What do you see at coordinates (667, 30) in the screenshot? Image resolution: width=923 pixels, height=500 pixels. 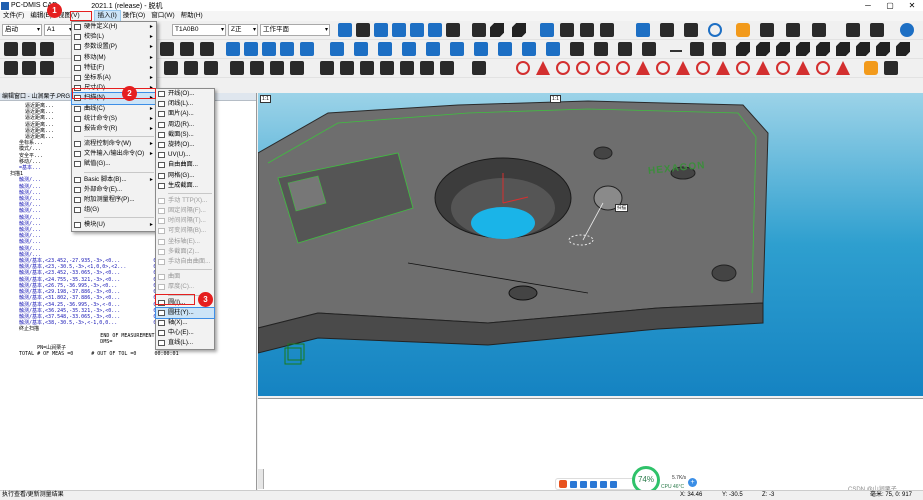 I see `ruler-icon` at bounding box center [667, 30].